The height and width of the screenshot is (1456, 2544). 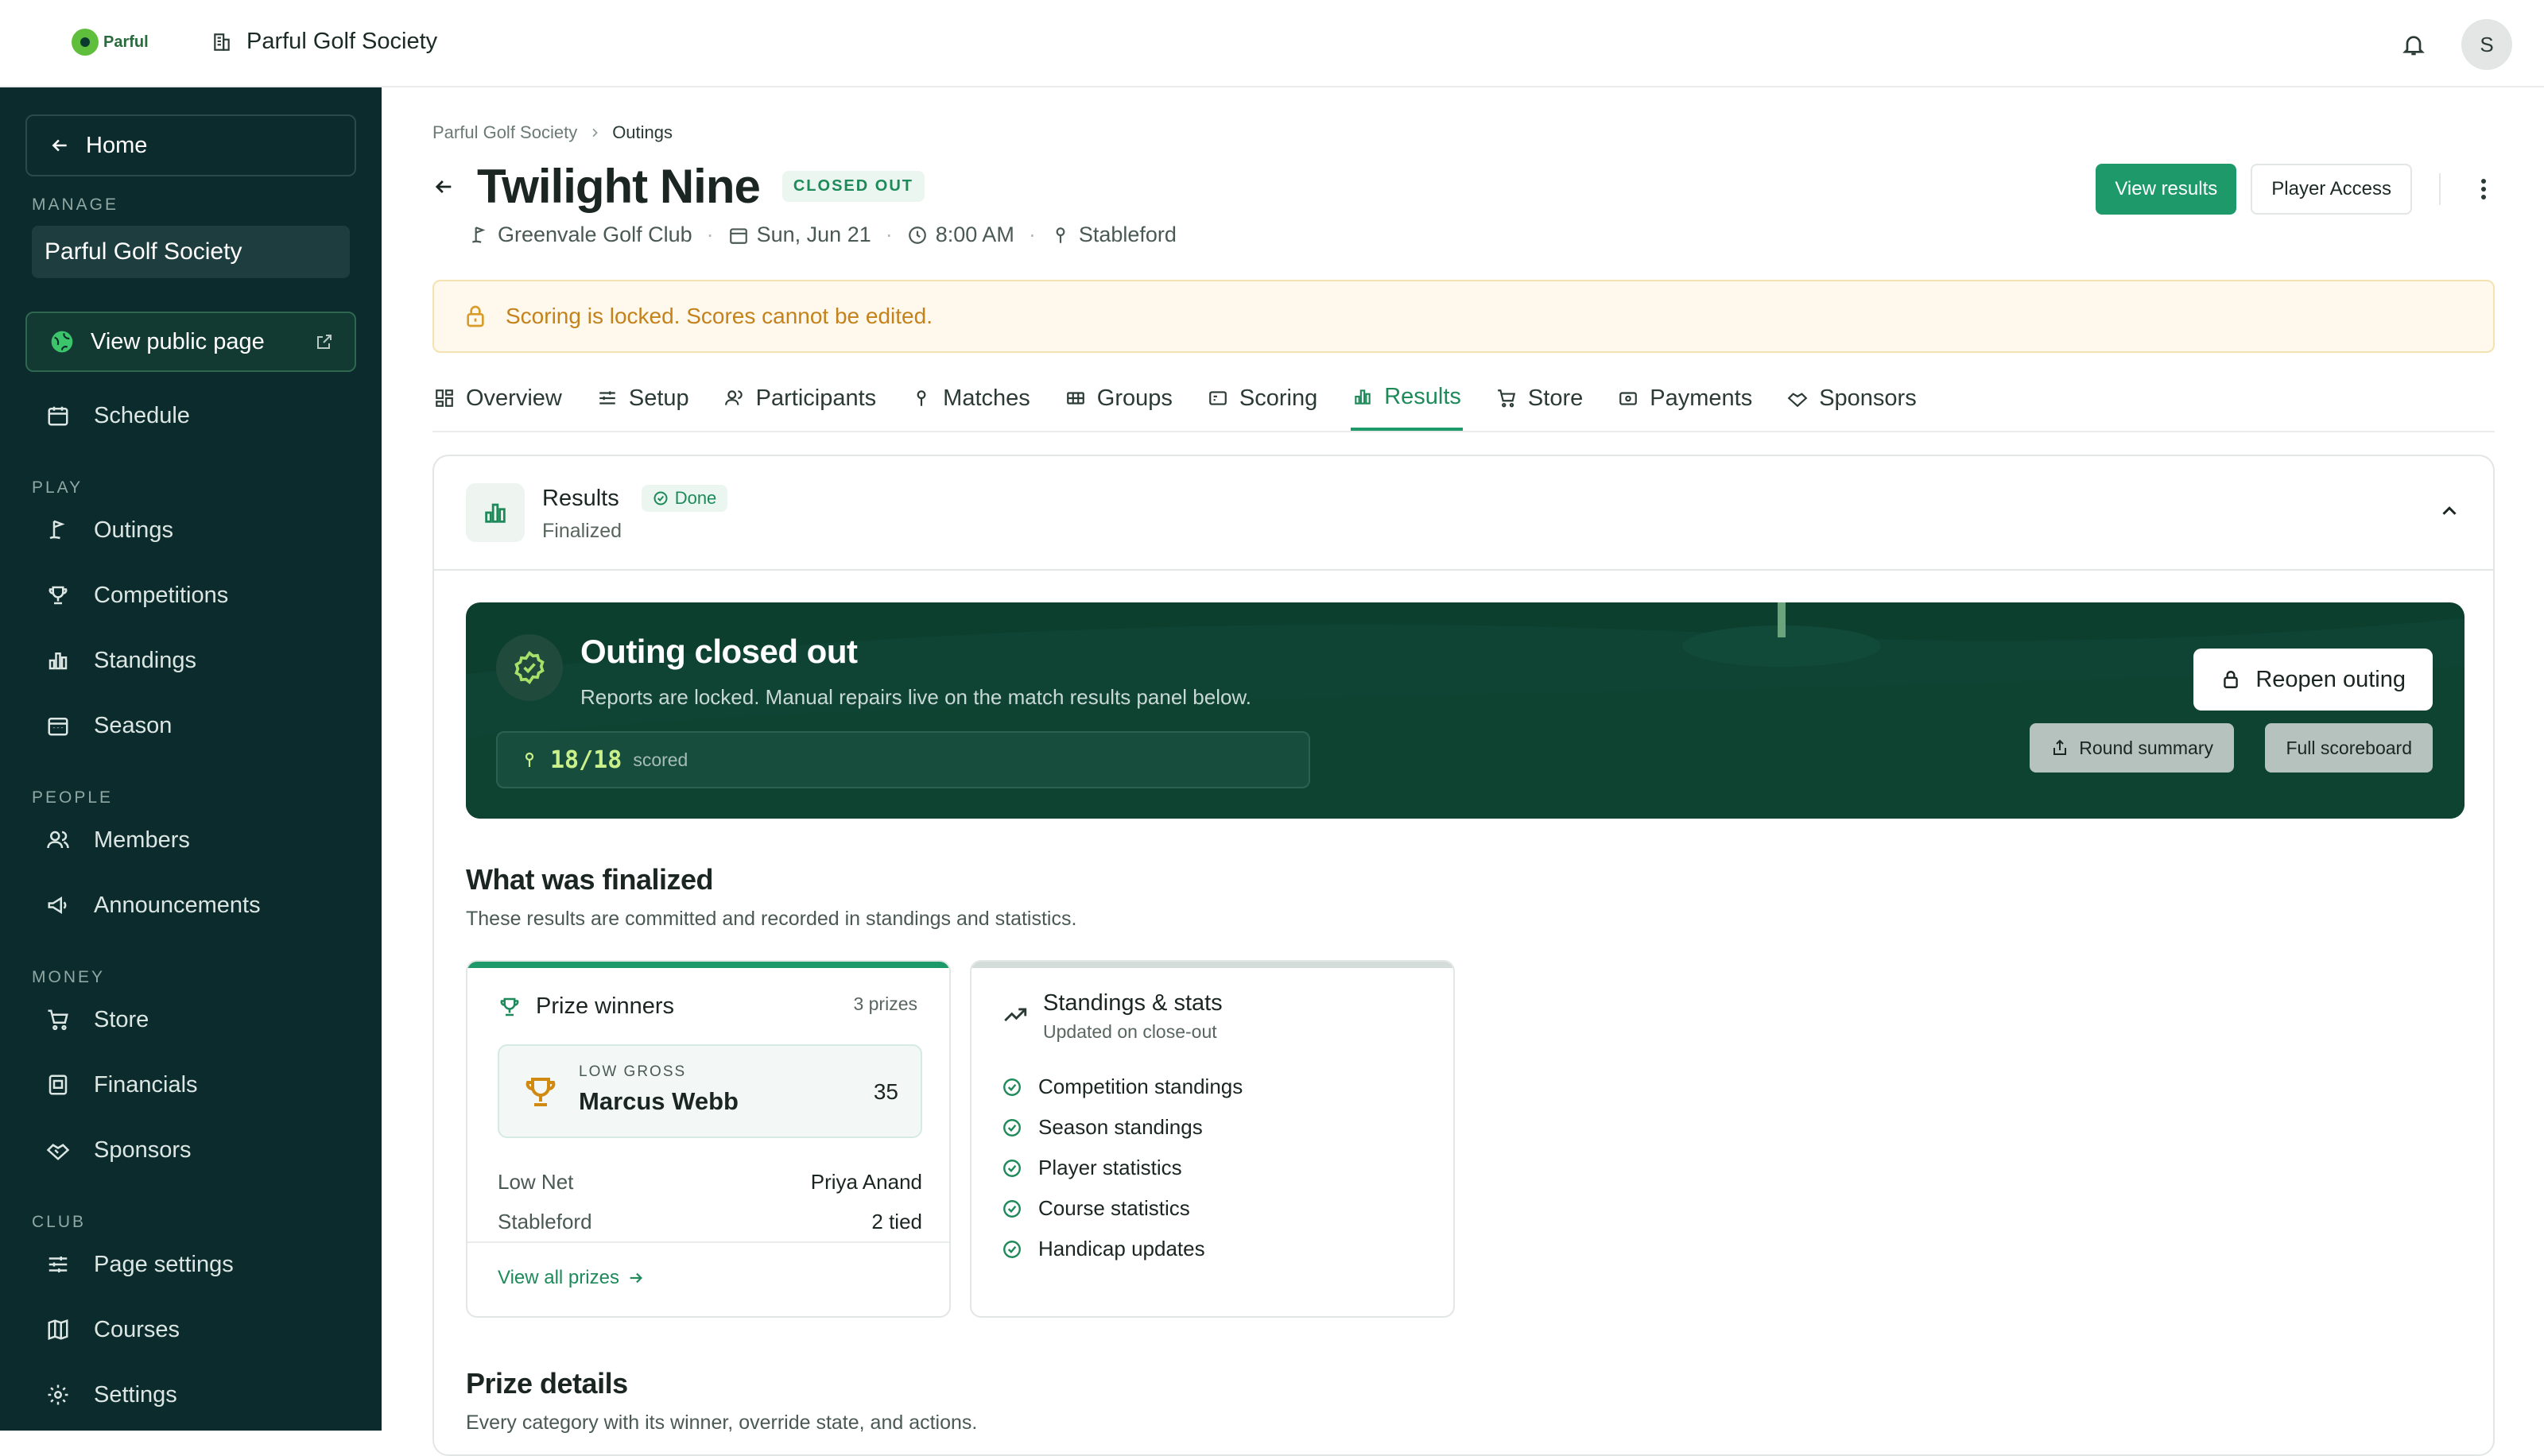 What do you see at coordinates (443, 187) in the screenshot?
I see `back-arrow-icon` at bounding box center [443, 187].